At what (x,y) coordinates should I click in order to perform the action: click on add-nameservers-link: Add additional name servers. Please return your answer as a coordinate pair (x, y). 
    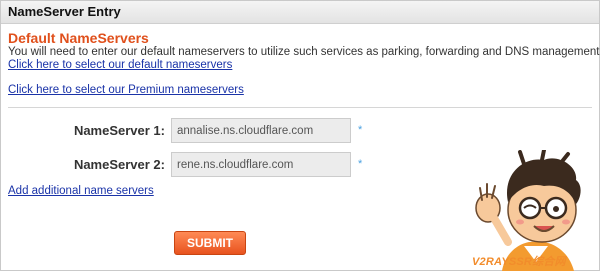
    Looking at the image, I should click on (81, 191).